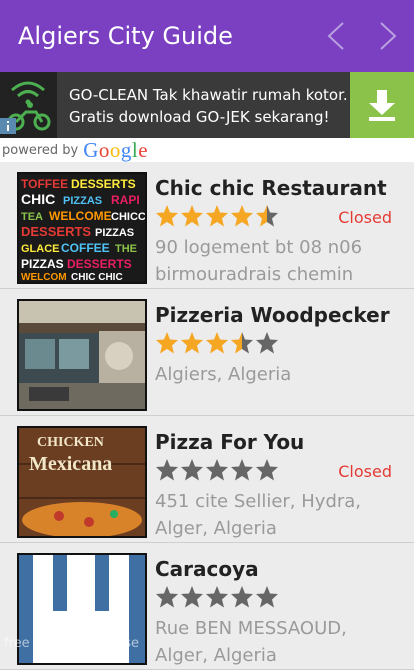 This screenshot has height=670, width=414. What do you see at coordinates (271, 188) in the screenshot?
I see `place-name: Chic chic Restaurant` at bounding box center [271, 188].